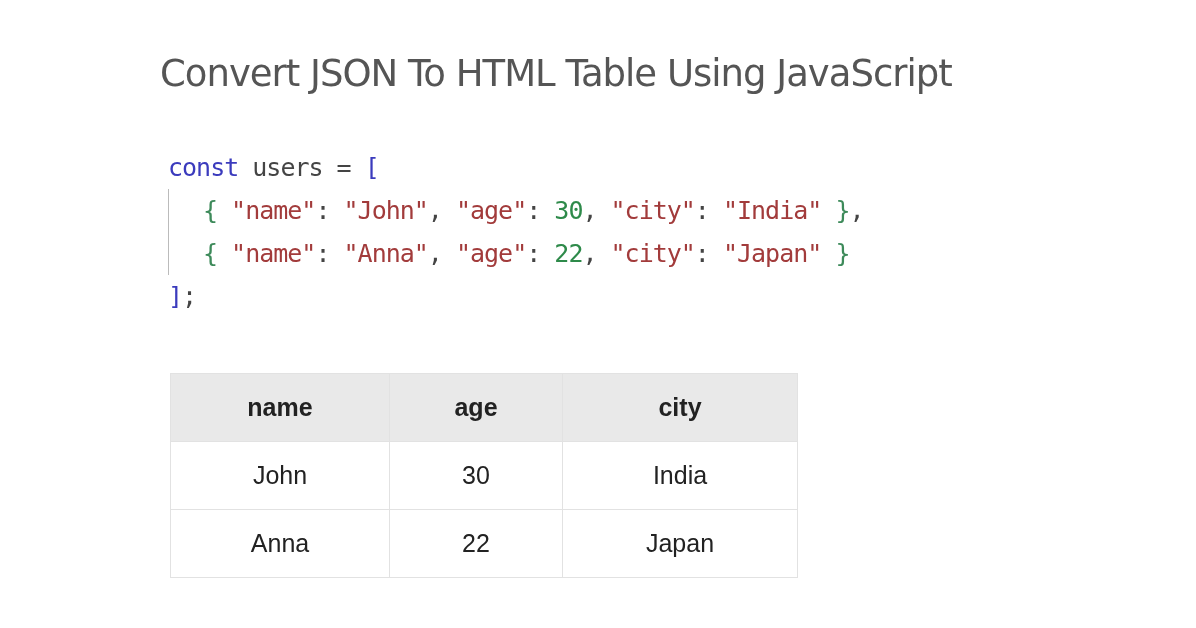 The height and width of the screenshot is (628, 1196). What do you see at coordinates (680, 543) in the screenshot?
I see `table-cell: Japan` at bounding box center [680, 543].